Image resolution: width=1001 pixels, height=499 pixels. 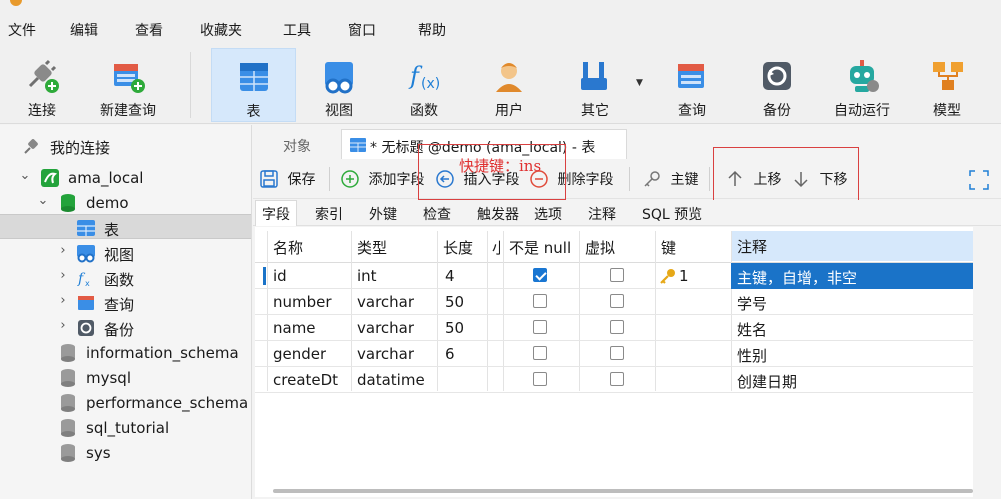 What do you see at coordinates (432, 30) in the screenshot?
I see `menu-help: 帮助` at bounding box center [432, 30].